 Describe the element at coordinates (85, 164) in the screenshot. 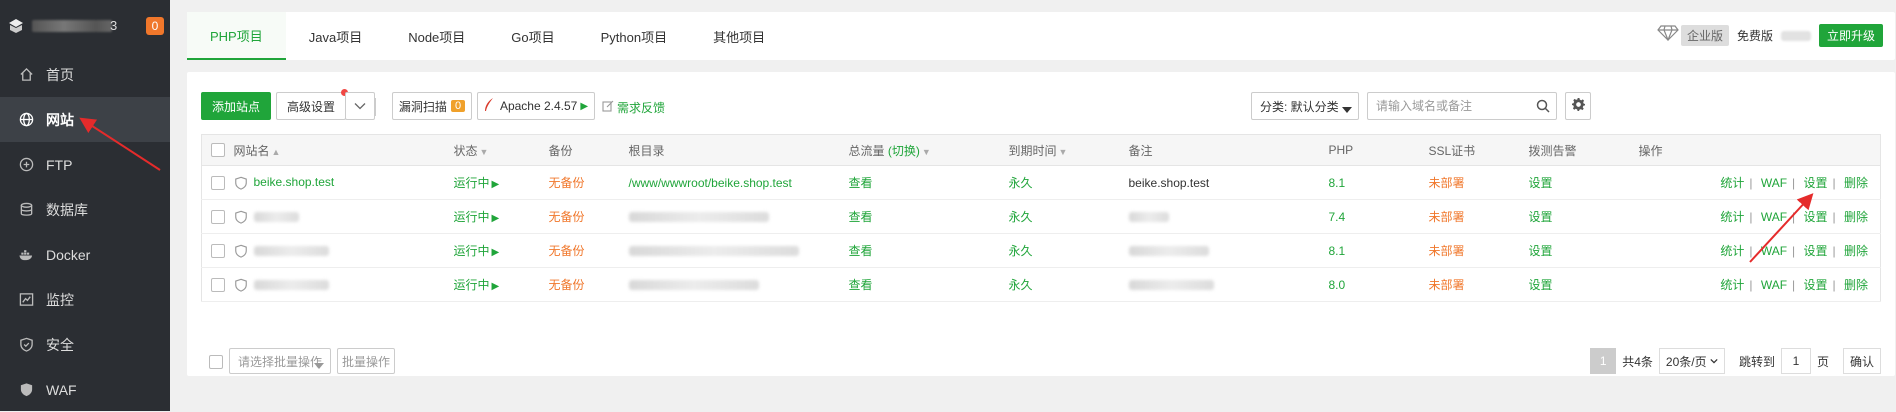

I see `sidebar-item-ftp: FTP` at that location.